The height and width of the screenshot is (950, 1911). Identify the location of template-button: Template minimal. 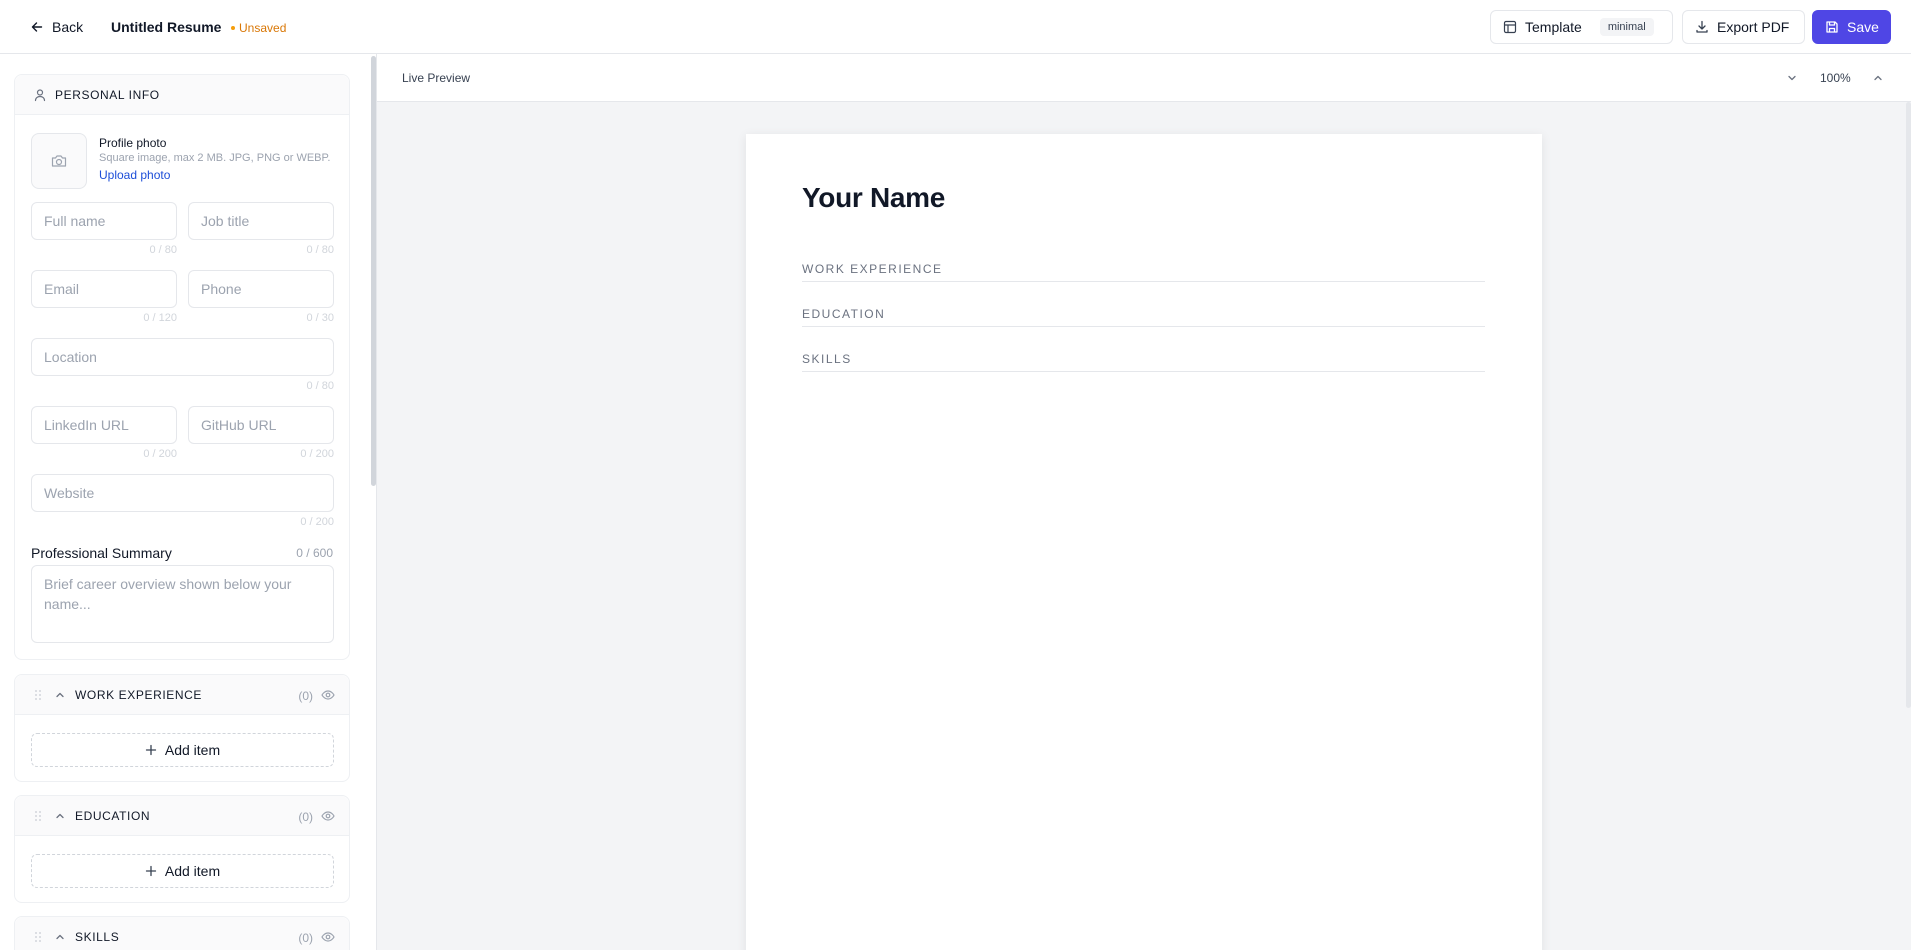
(1581, 27).